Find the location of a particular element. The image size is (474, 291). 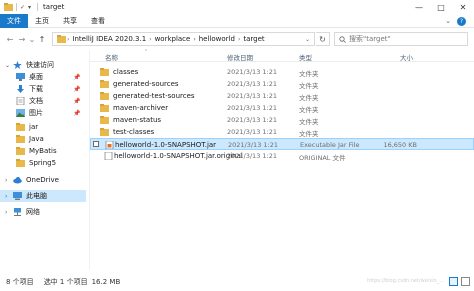

sidebar-item-mybatis: MyBatis is located at coordinates (51, 151).